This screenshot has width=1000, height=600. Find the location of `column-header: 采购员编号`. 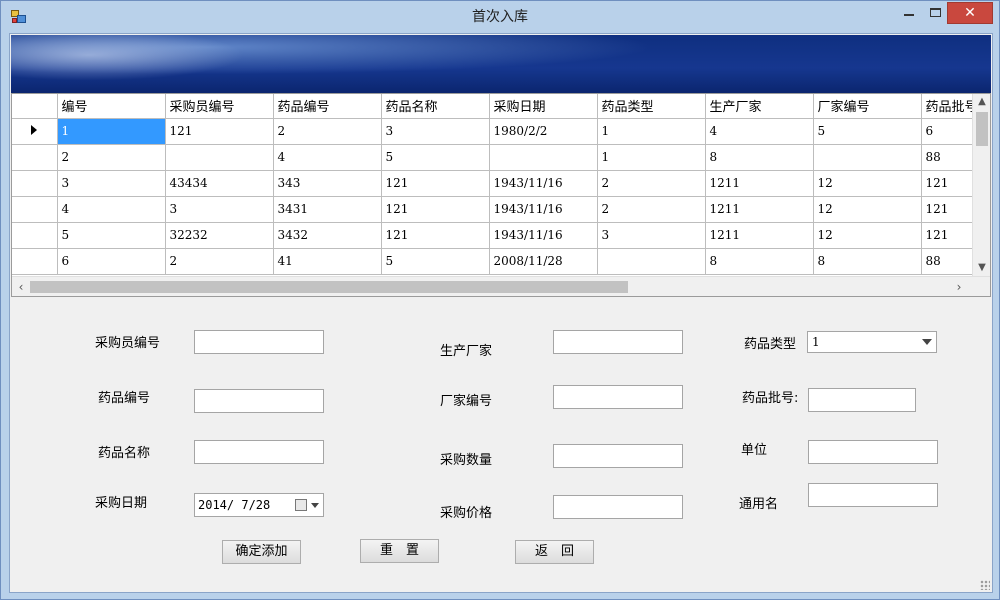

column-header: 采购员编号 is located at coordinates (219, 106).